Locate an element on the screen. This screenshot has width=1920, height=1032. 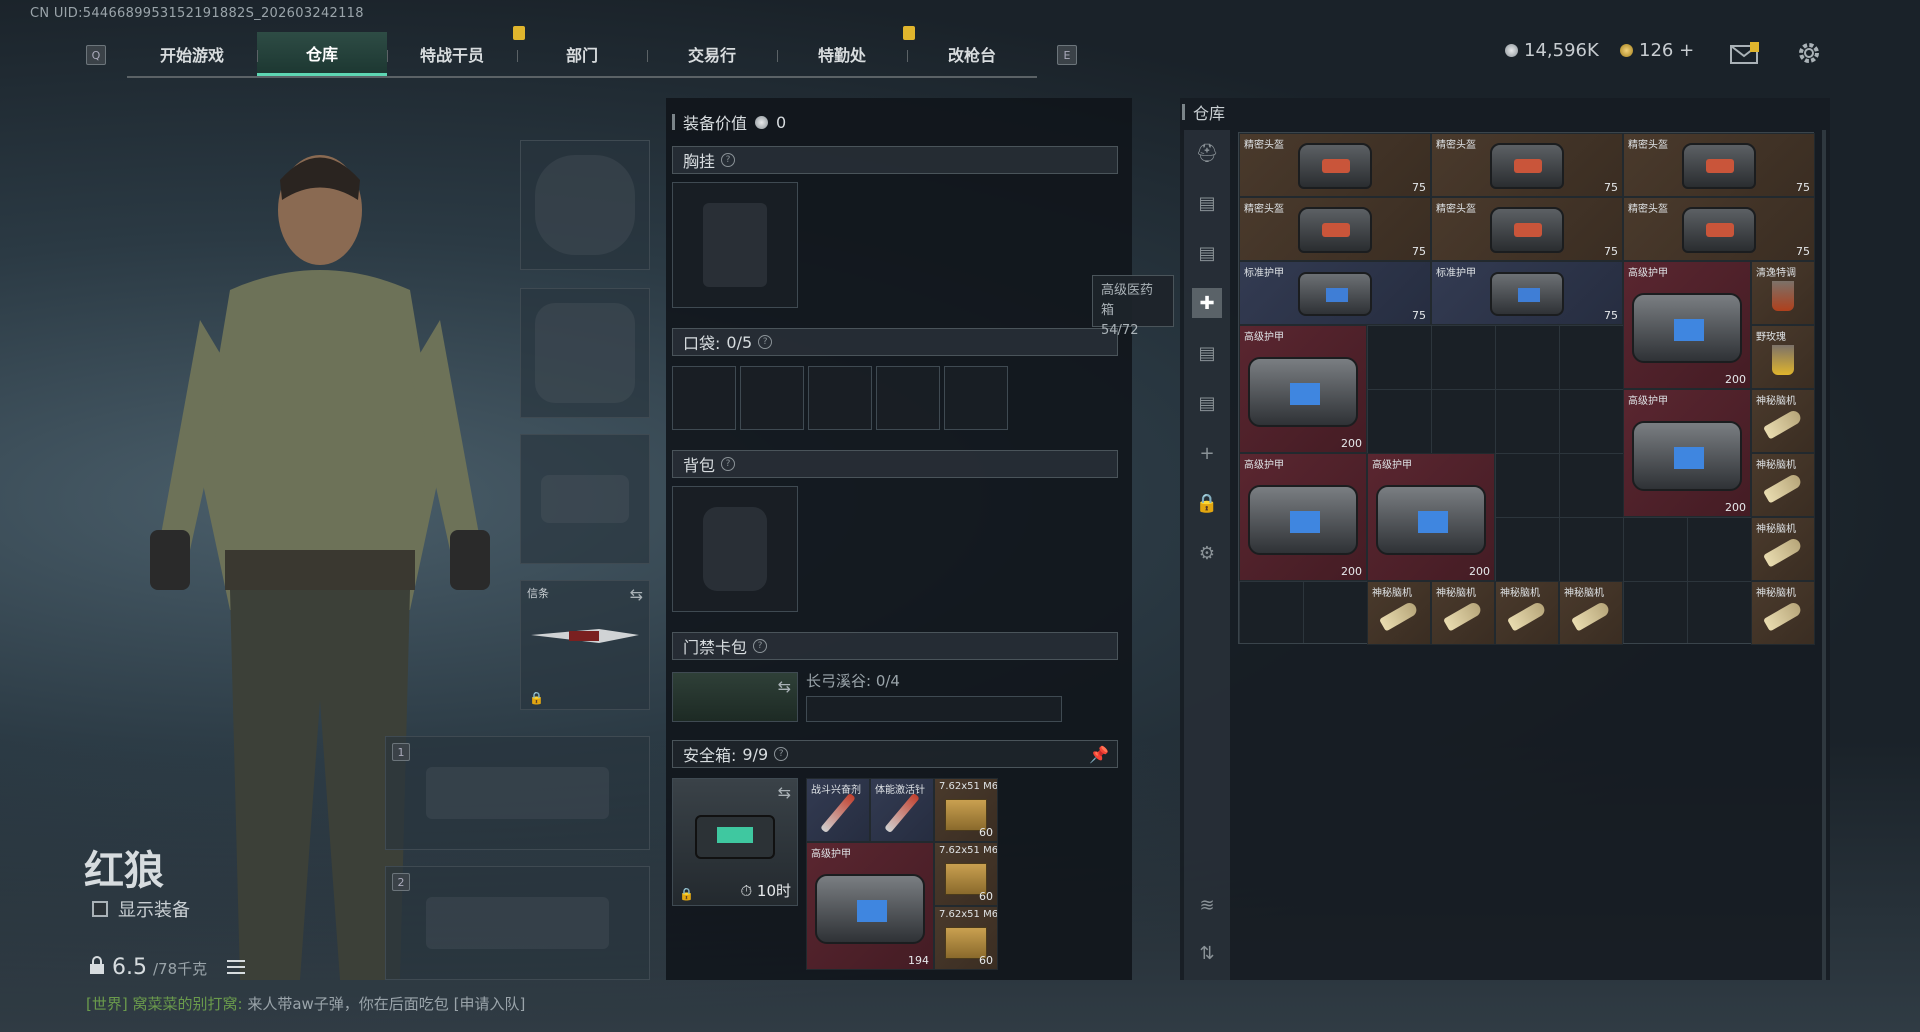
list-icon is located at coordinates (236, 967).